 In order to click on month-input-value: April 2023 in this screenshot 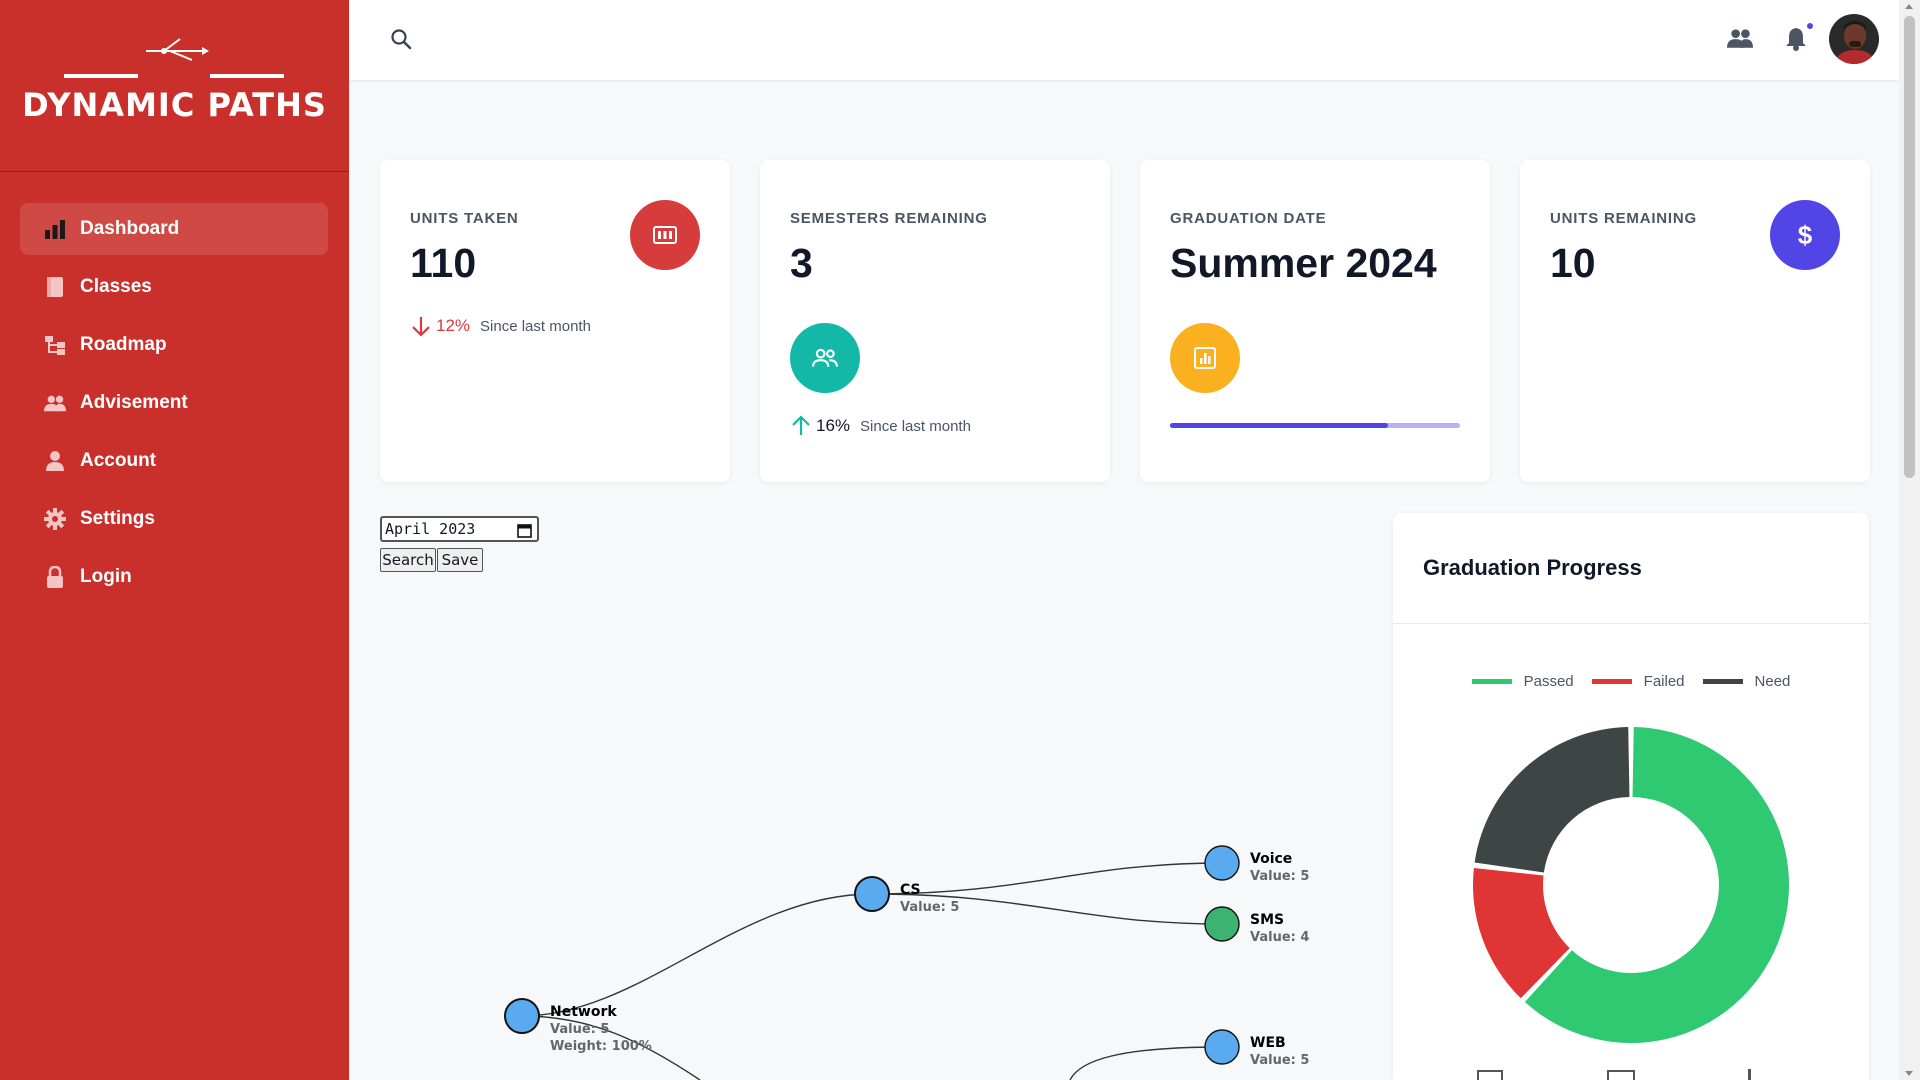, I will do `click(430, 529)`.